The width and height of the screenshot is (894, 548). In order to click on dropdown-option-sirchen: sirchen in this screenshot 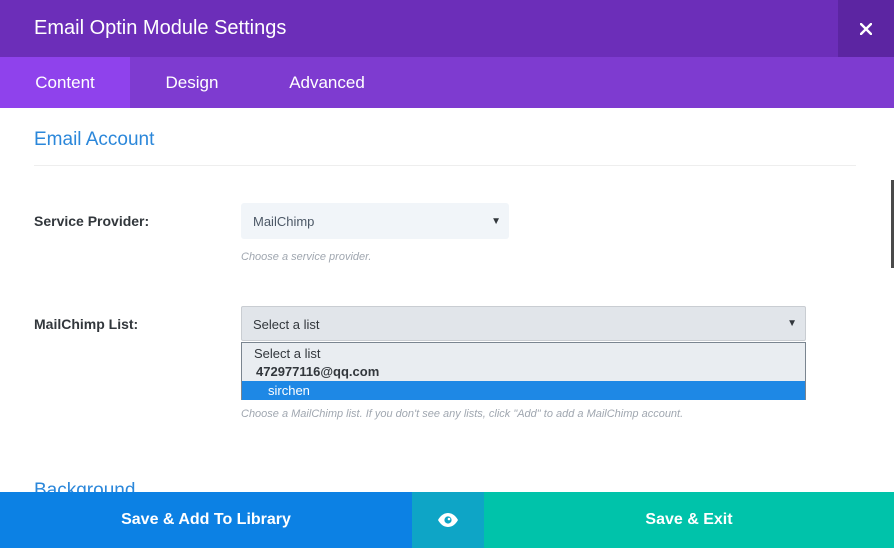, I will do `click(523, 390)`.